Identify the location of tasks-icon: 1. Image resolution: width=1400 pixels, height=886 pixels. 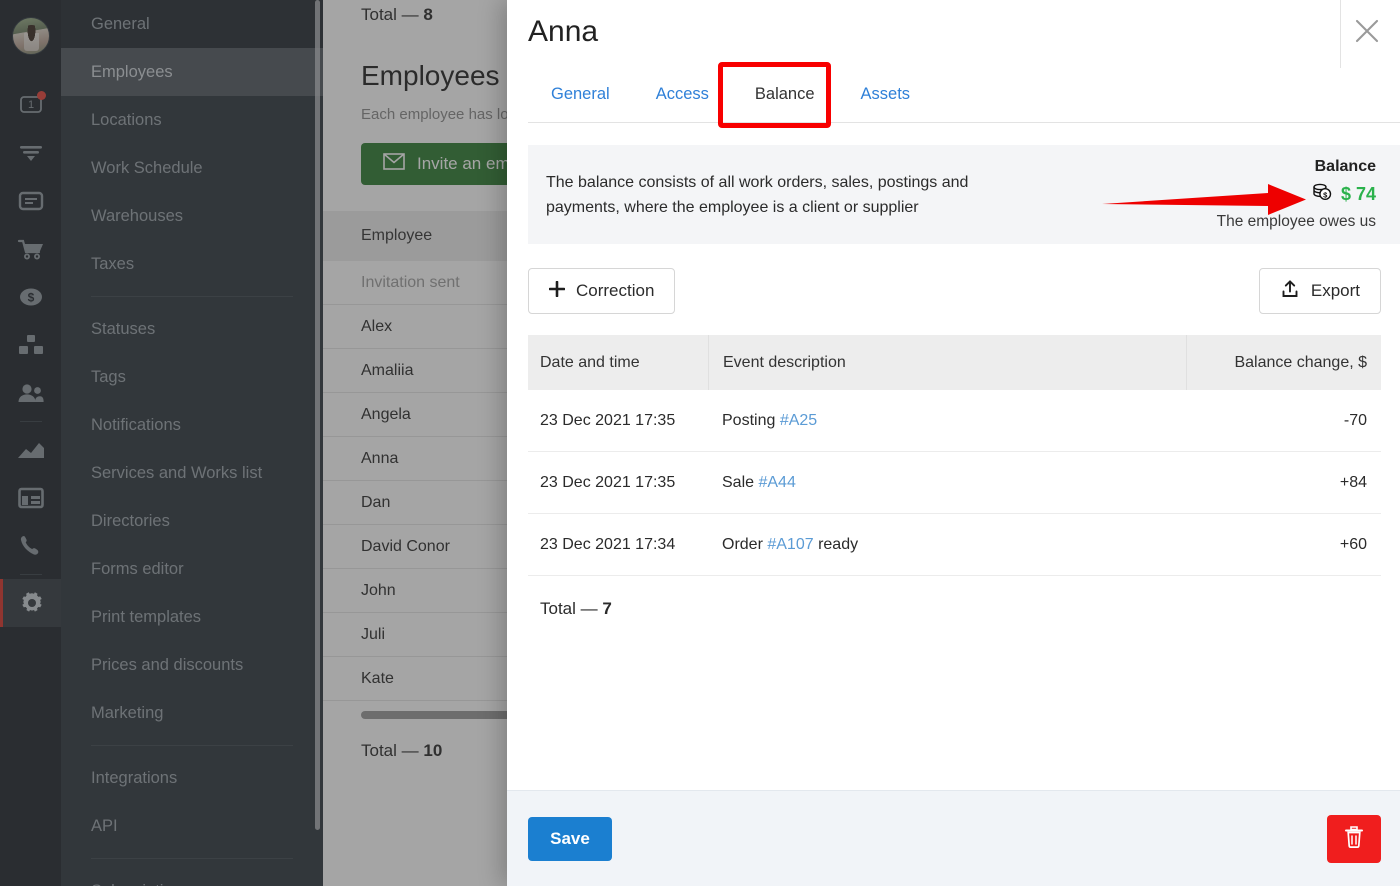
(30, 105).